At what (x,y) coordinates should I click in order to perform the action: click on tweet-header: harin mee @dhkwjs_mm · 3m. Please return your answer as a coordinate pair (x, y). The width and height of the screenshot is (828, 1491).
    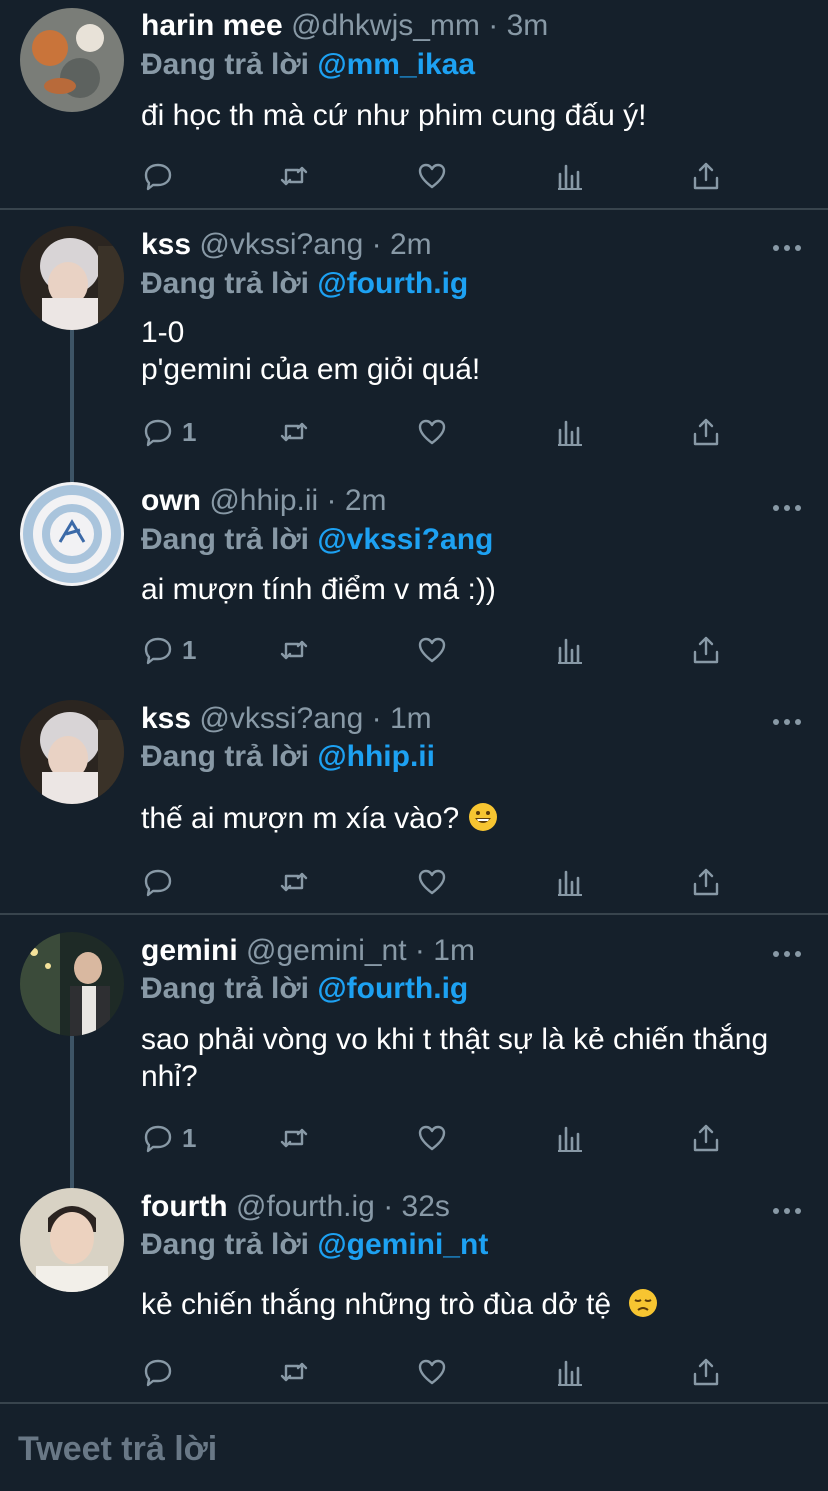
    Looking at the image, I should click on (345, 25).